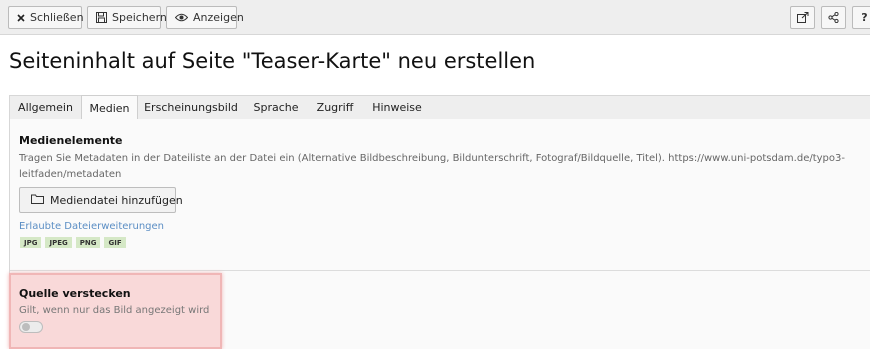 The width and height of the screenshot is (870, 349). Describe the element at coordinates (101, 17) in the screenshot. I see `save-icon` at that location.